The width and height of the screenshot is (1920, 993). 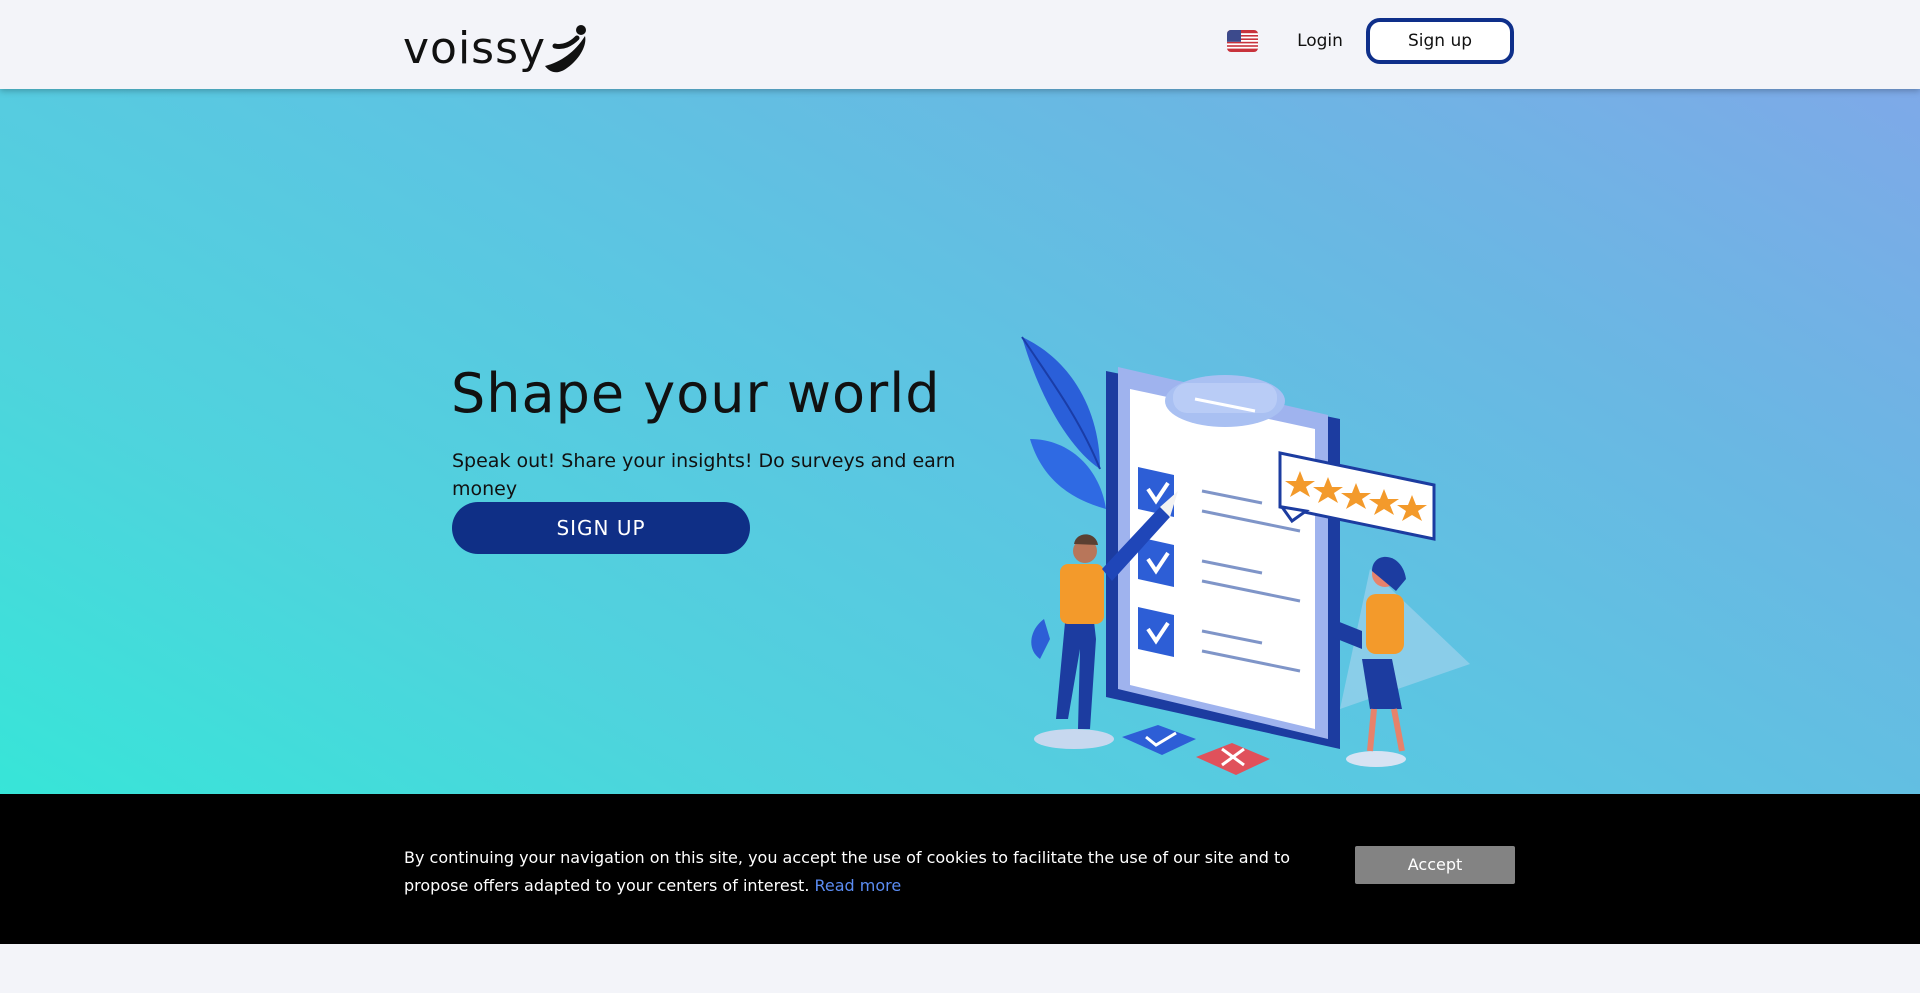 What do you see at coordinates (565, 49) in the screenshot?
I see `logo-swoosh-icon` at bounding box center [565, 49].